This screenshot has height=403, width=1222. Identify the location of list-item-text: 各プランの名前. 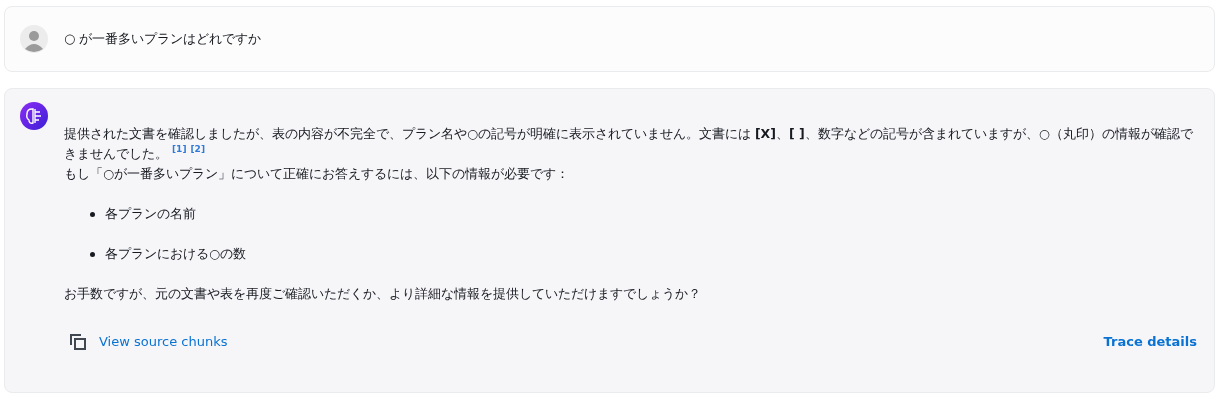
(150, 214).